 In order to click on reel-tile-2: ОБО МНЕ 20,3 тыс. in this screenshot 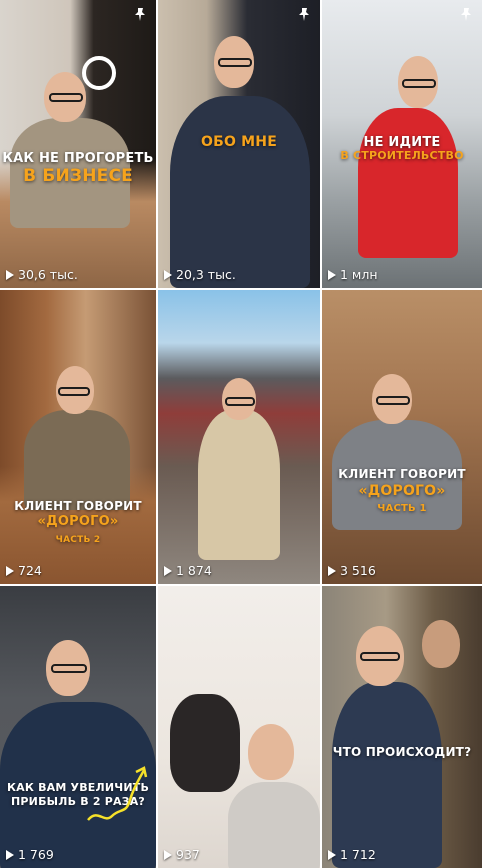, I will do `click(239, 144)`.